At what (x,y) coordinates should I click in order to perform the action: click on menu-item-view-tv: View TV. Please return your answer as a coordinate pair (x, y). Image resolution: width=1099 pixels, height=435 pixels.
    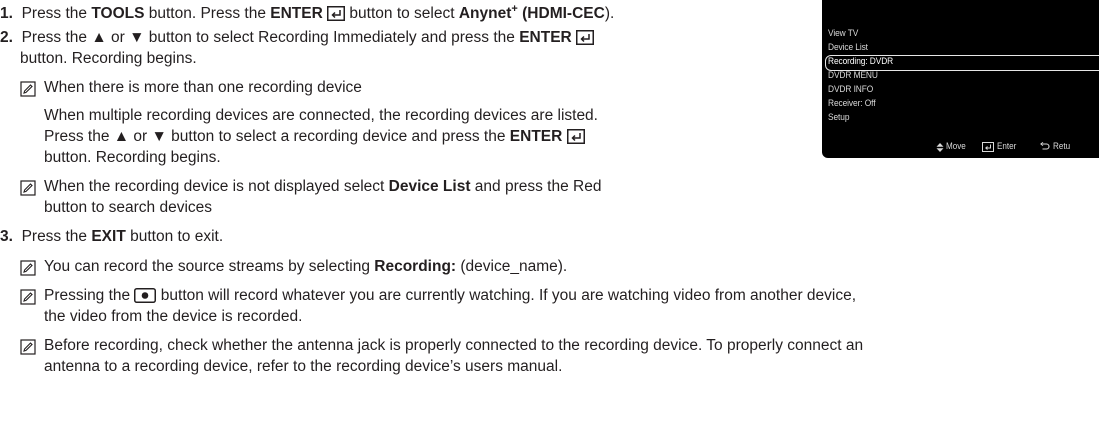
    Looking at the image, I should click on (843, 33).